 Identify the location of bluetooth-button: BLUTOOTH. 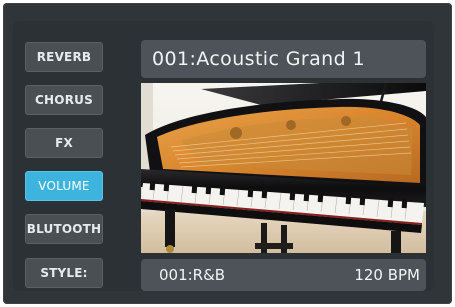
(64, 229).